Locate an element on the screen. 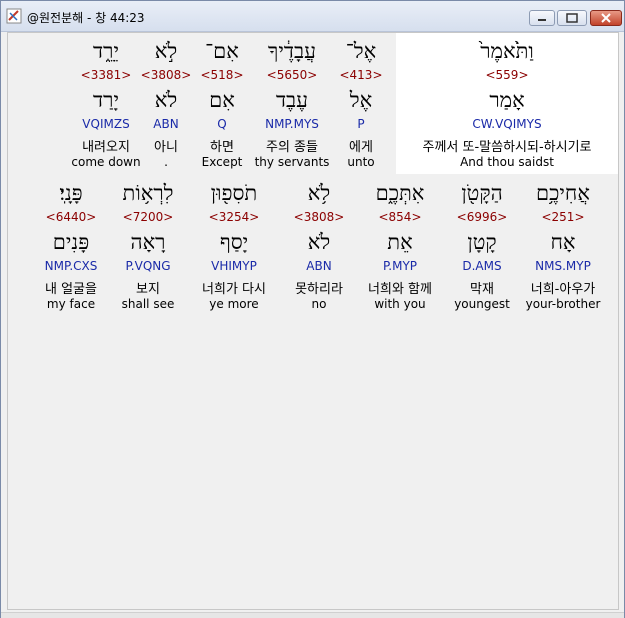 The width and height of the screenshot is (625, 618). word-card: אִם־ <518> אִם Q 하면 Except is located at coordinates (222, 107).